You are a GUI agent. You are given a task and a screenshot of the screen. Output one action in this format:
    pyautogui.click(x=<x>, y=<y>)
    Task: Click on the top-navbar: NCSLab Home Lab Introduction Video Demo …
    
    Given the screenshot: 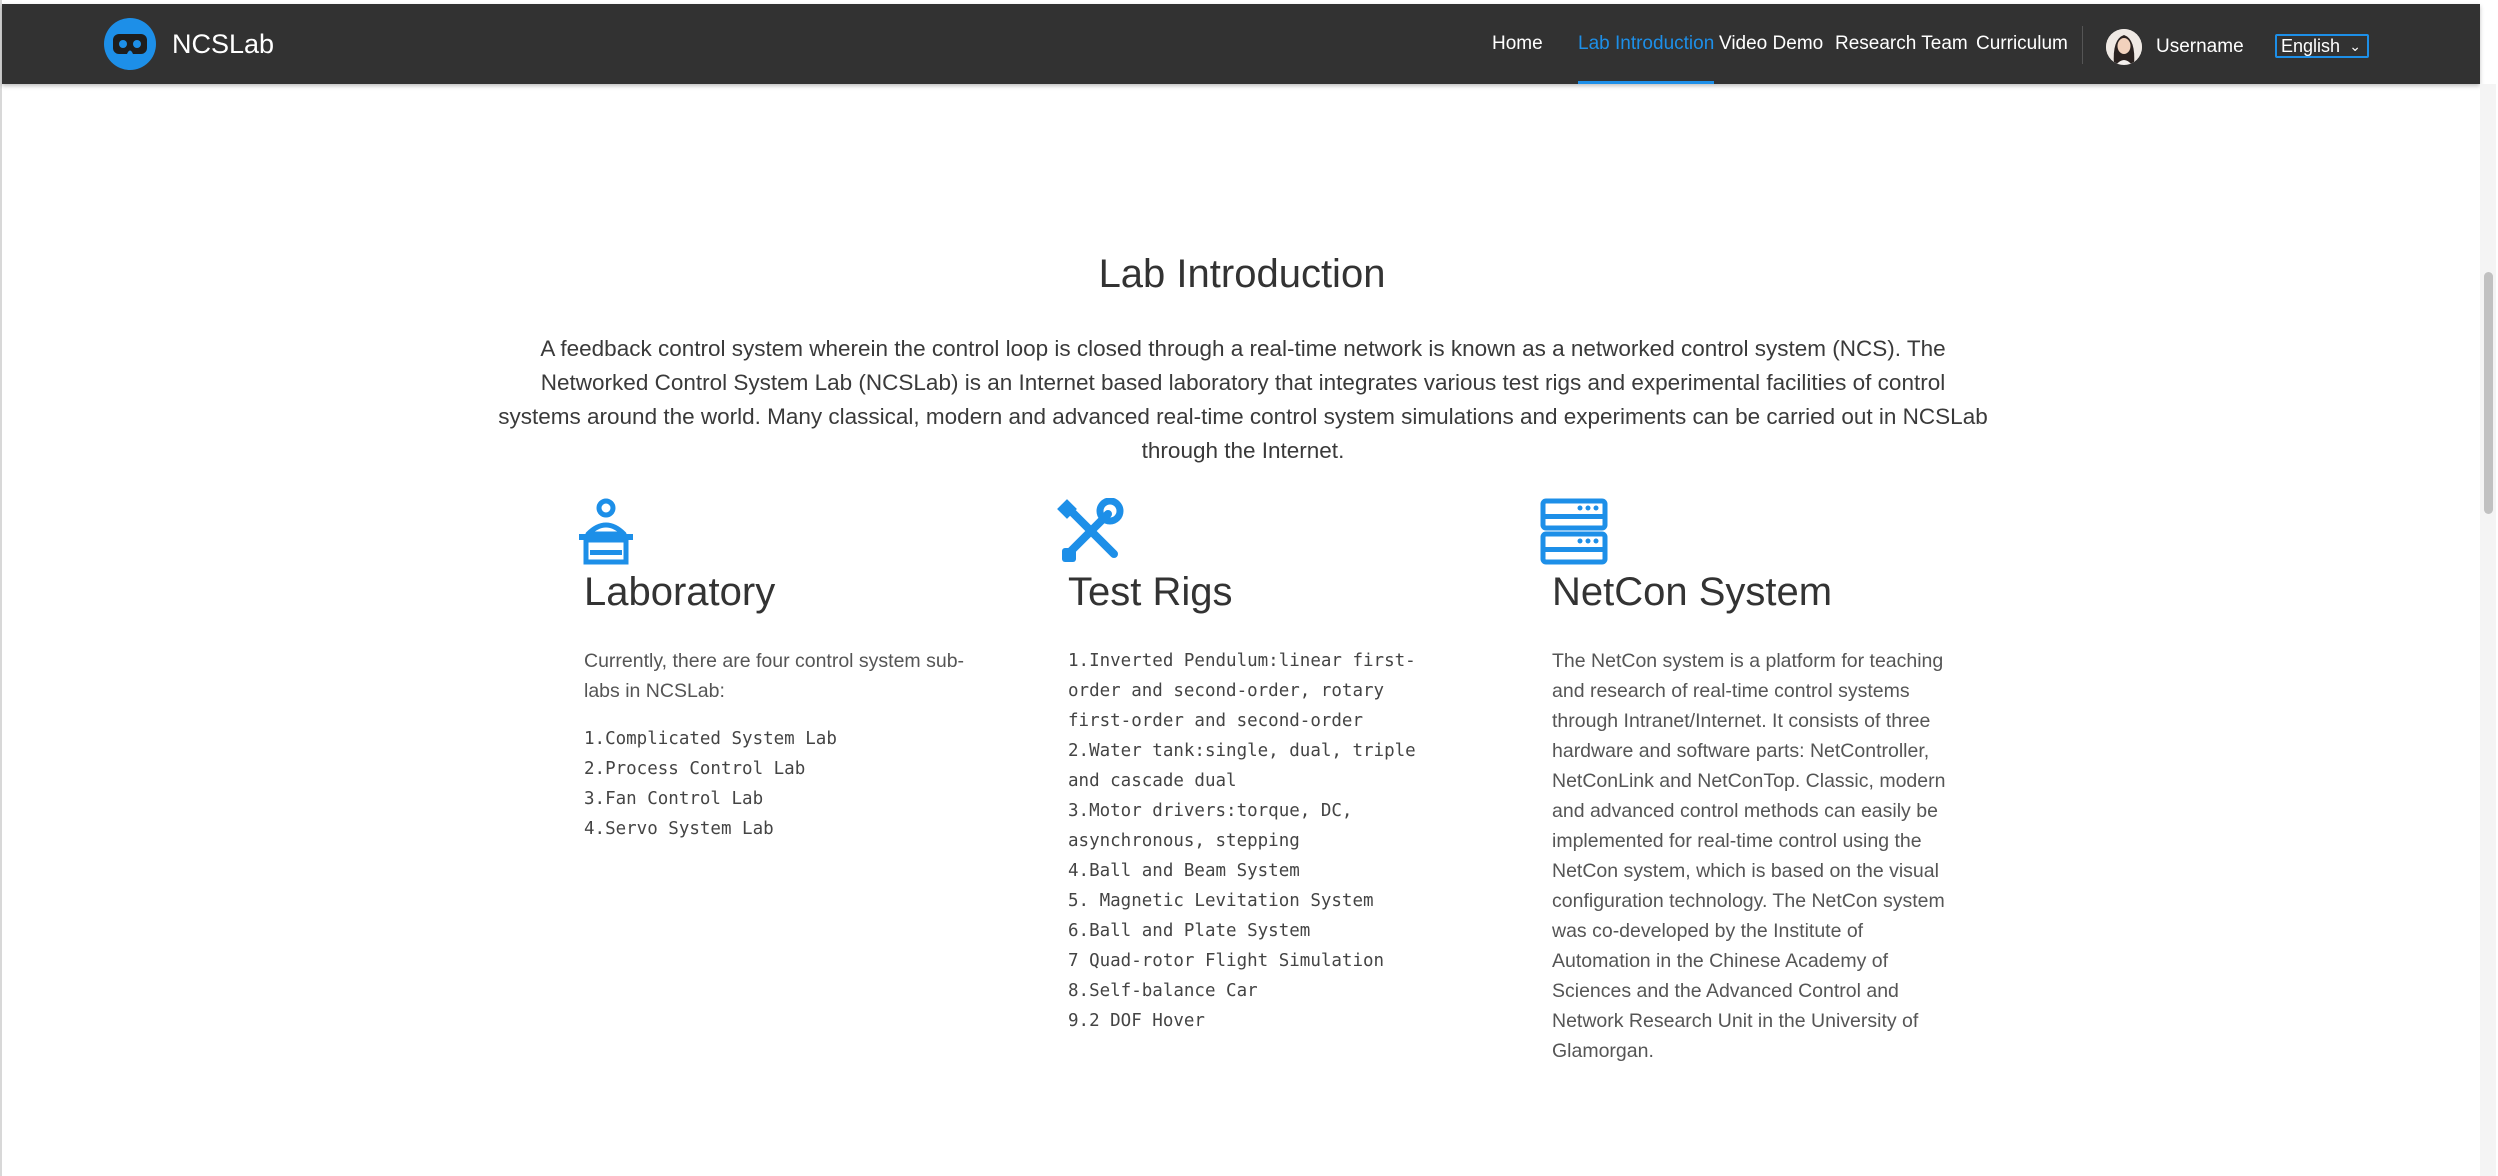 What is the action you would take?
    pyautogui.click(x=1241, y=44)
    